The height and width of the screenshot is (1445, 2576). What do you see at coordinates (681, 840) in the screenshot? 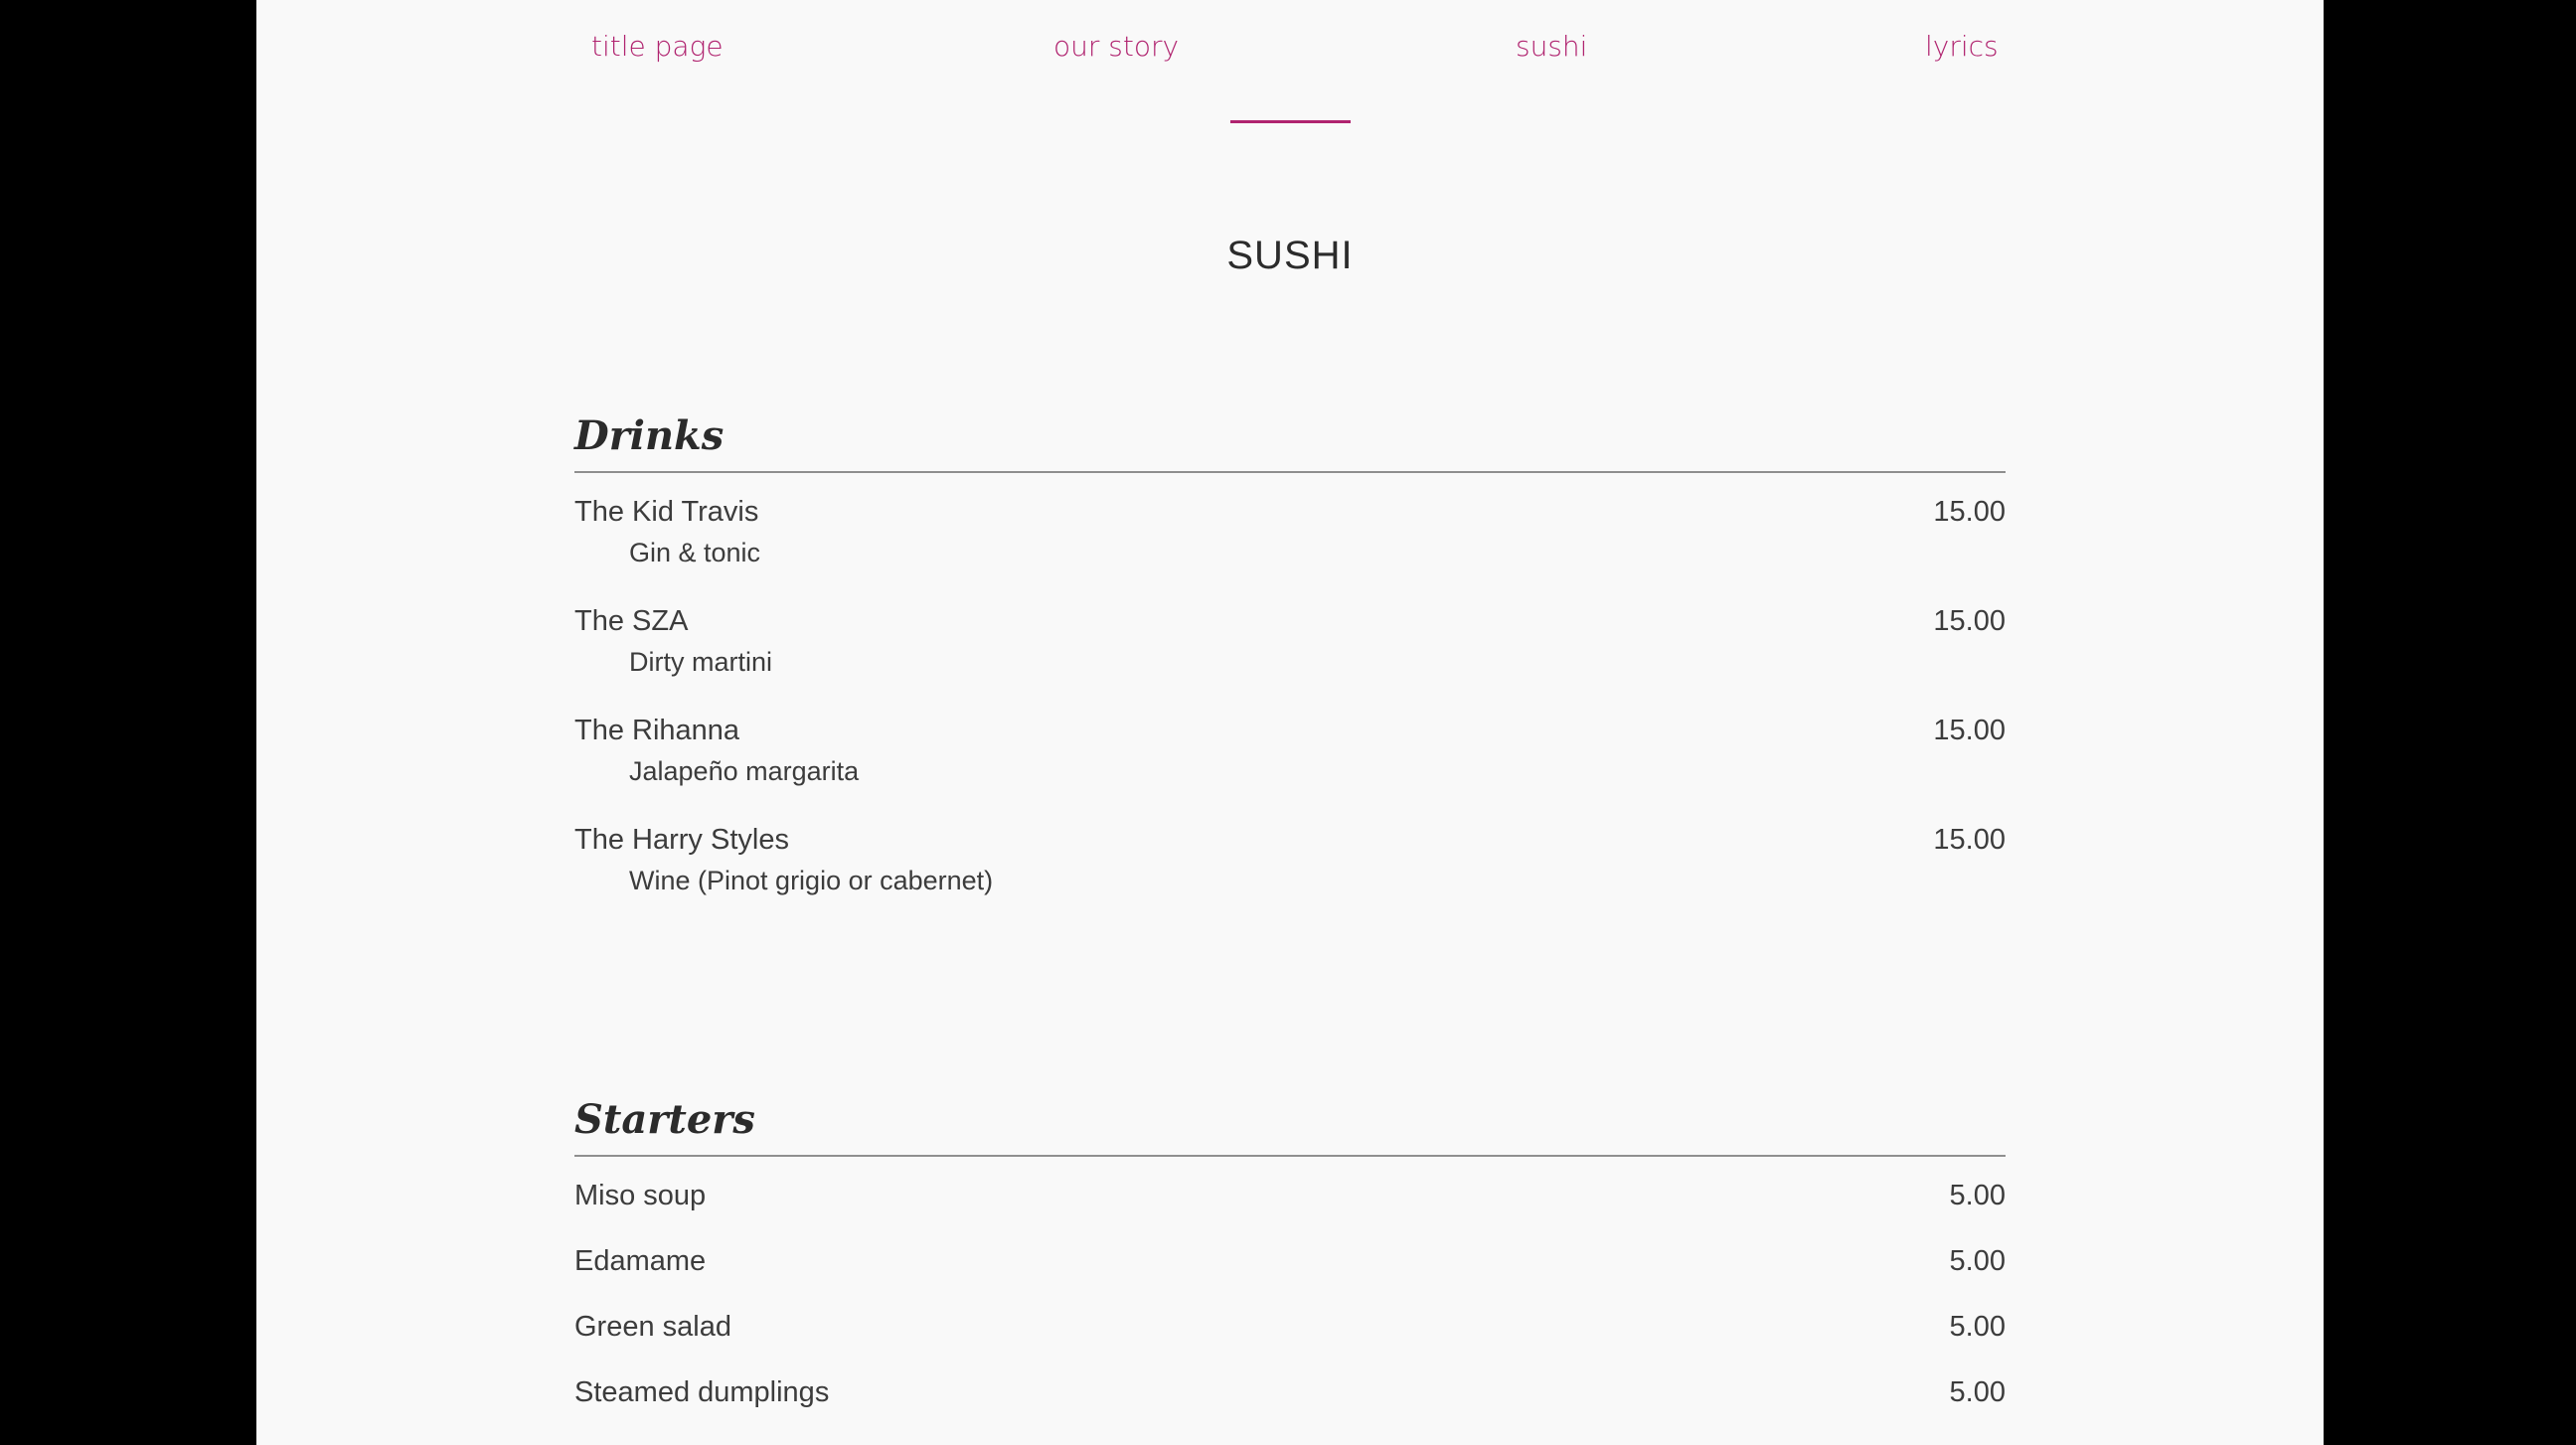
I see `item-name: The Harry Styles` at bounding box center [681, 840].